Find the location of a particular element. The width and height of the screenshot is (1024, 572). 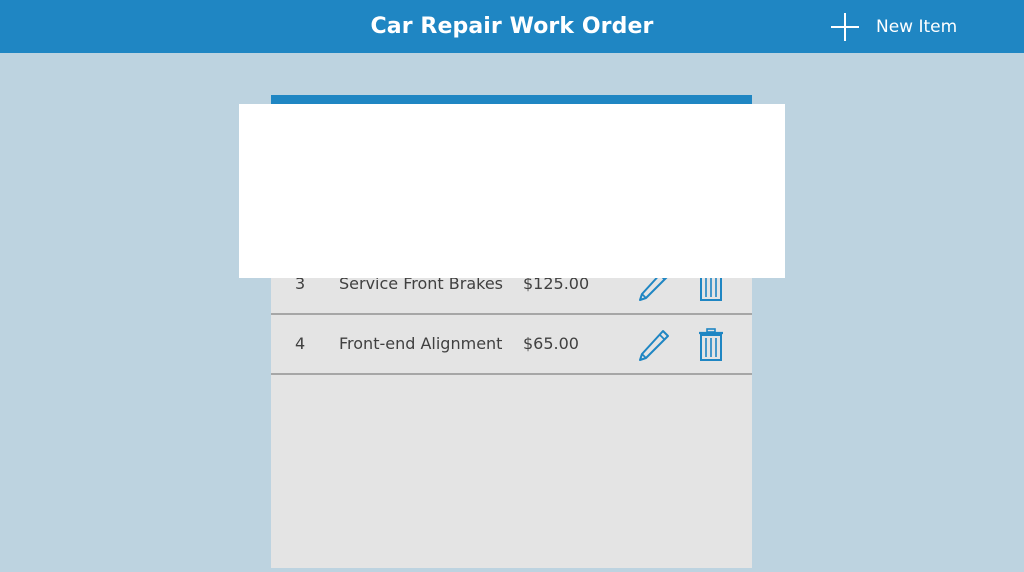

new-item-label: New Item is located at coordinates (917, 27).